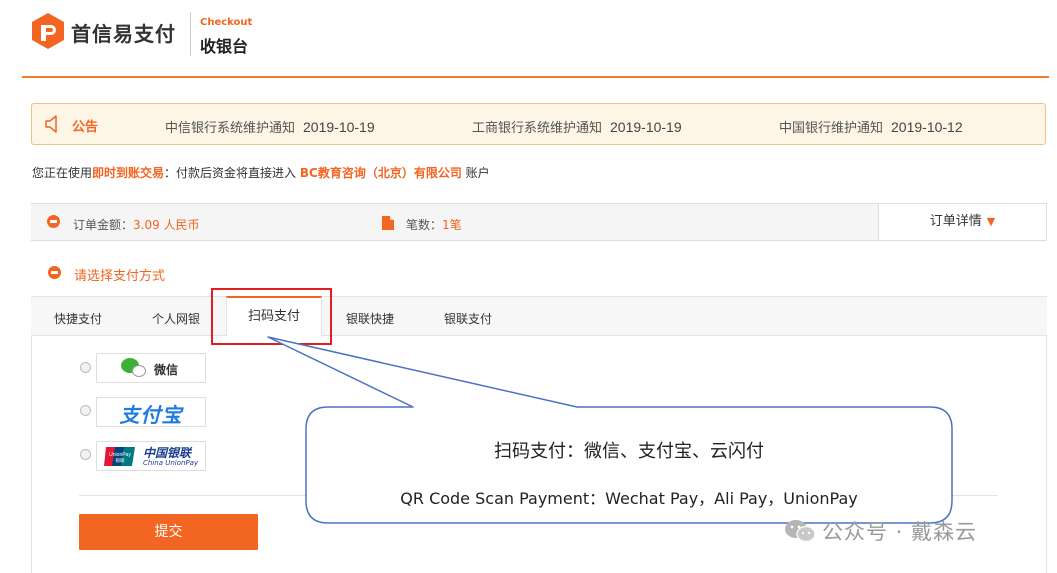 The image size is (1057, 573). I want to click on notice-label: 公告, so click(85, 127).